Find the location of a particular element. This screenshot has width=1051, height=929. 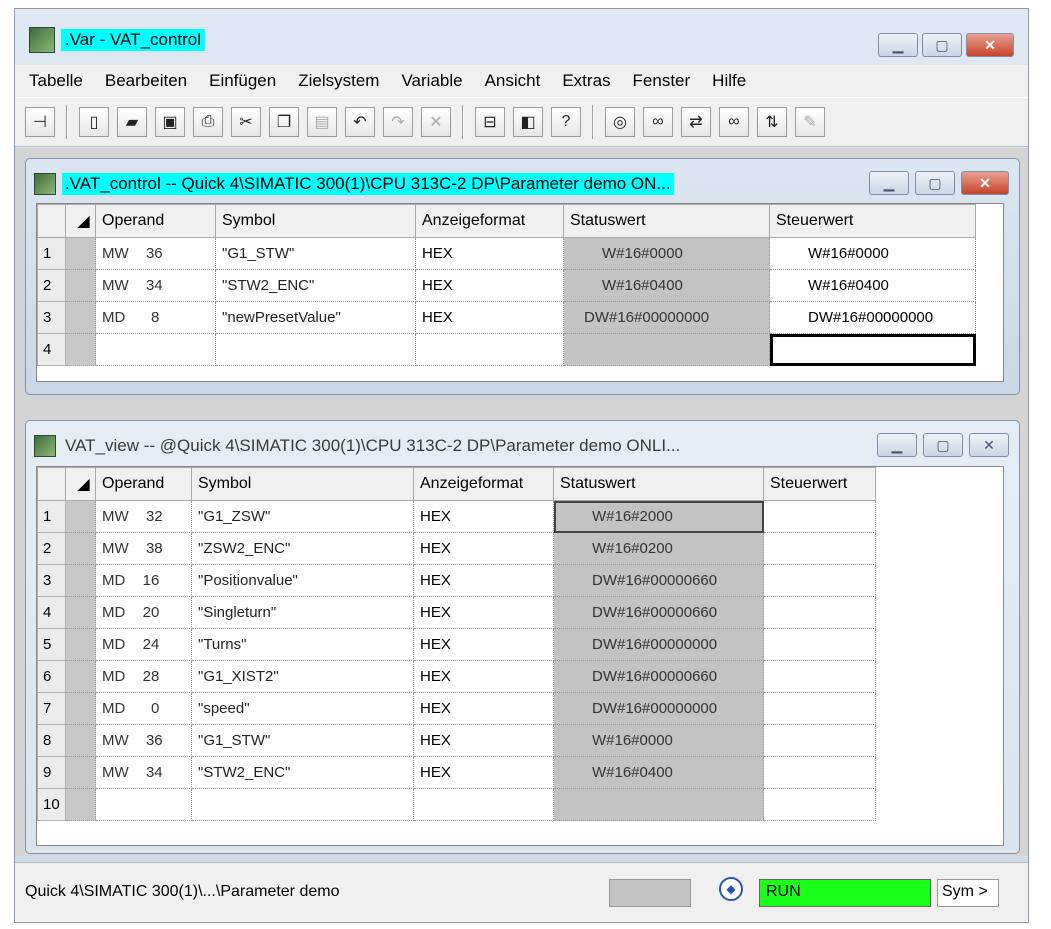

menu-zielsystem: Zielsystem is located at coordinates (338, 81).